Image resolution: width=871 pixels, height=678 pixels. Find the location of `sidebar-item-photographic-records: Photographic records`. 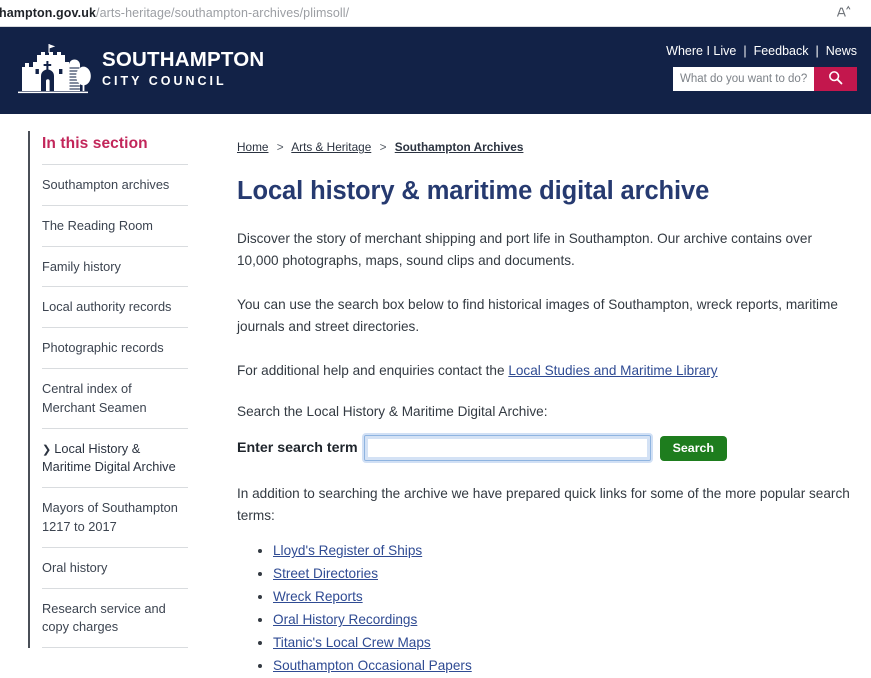

sidebar-item-photographic-records: Photographic records is located at coordinates (115, 347).